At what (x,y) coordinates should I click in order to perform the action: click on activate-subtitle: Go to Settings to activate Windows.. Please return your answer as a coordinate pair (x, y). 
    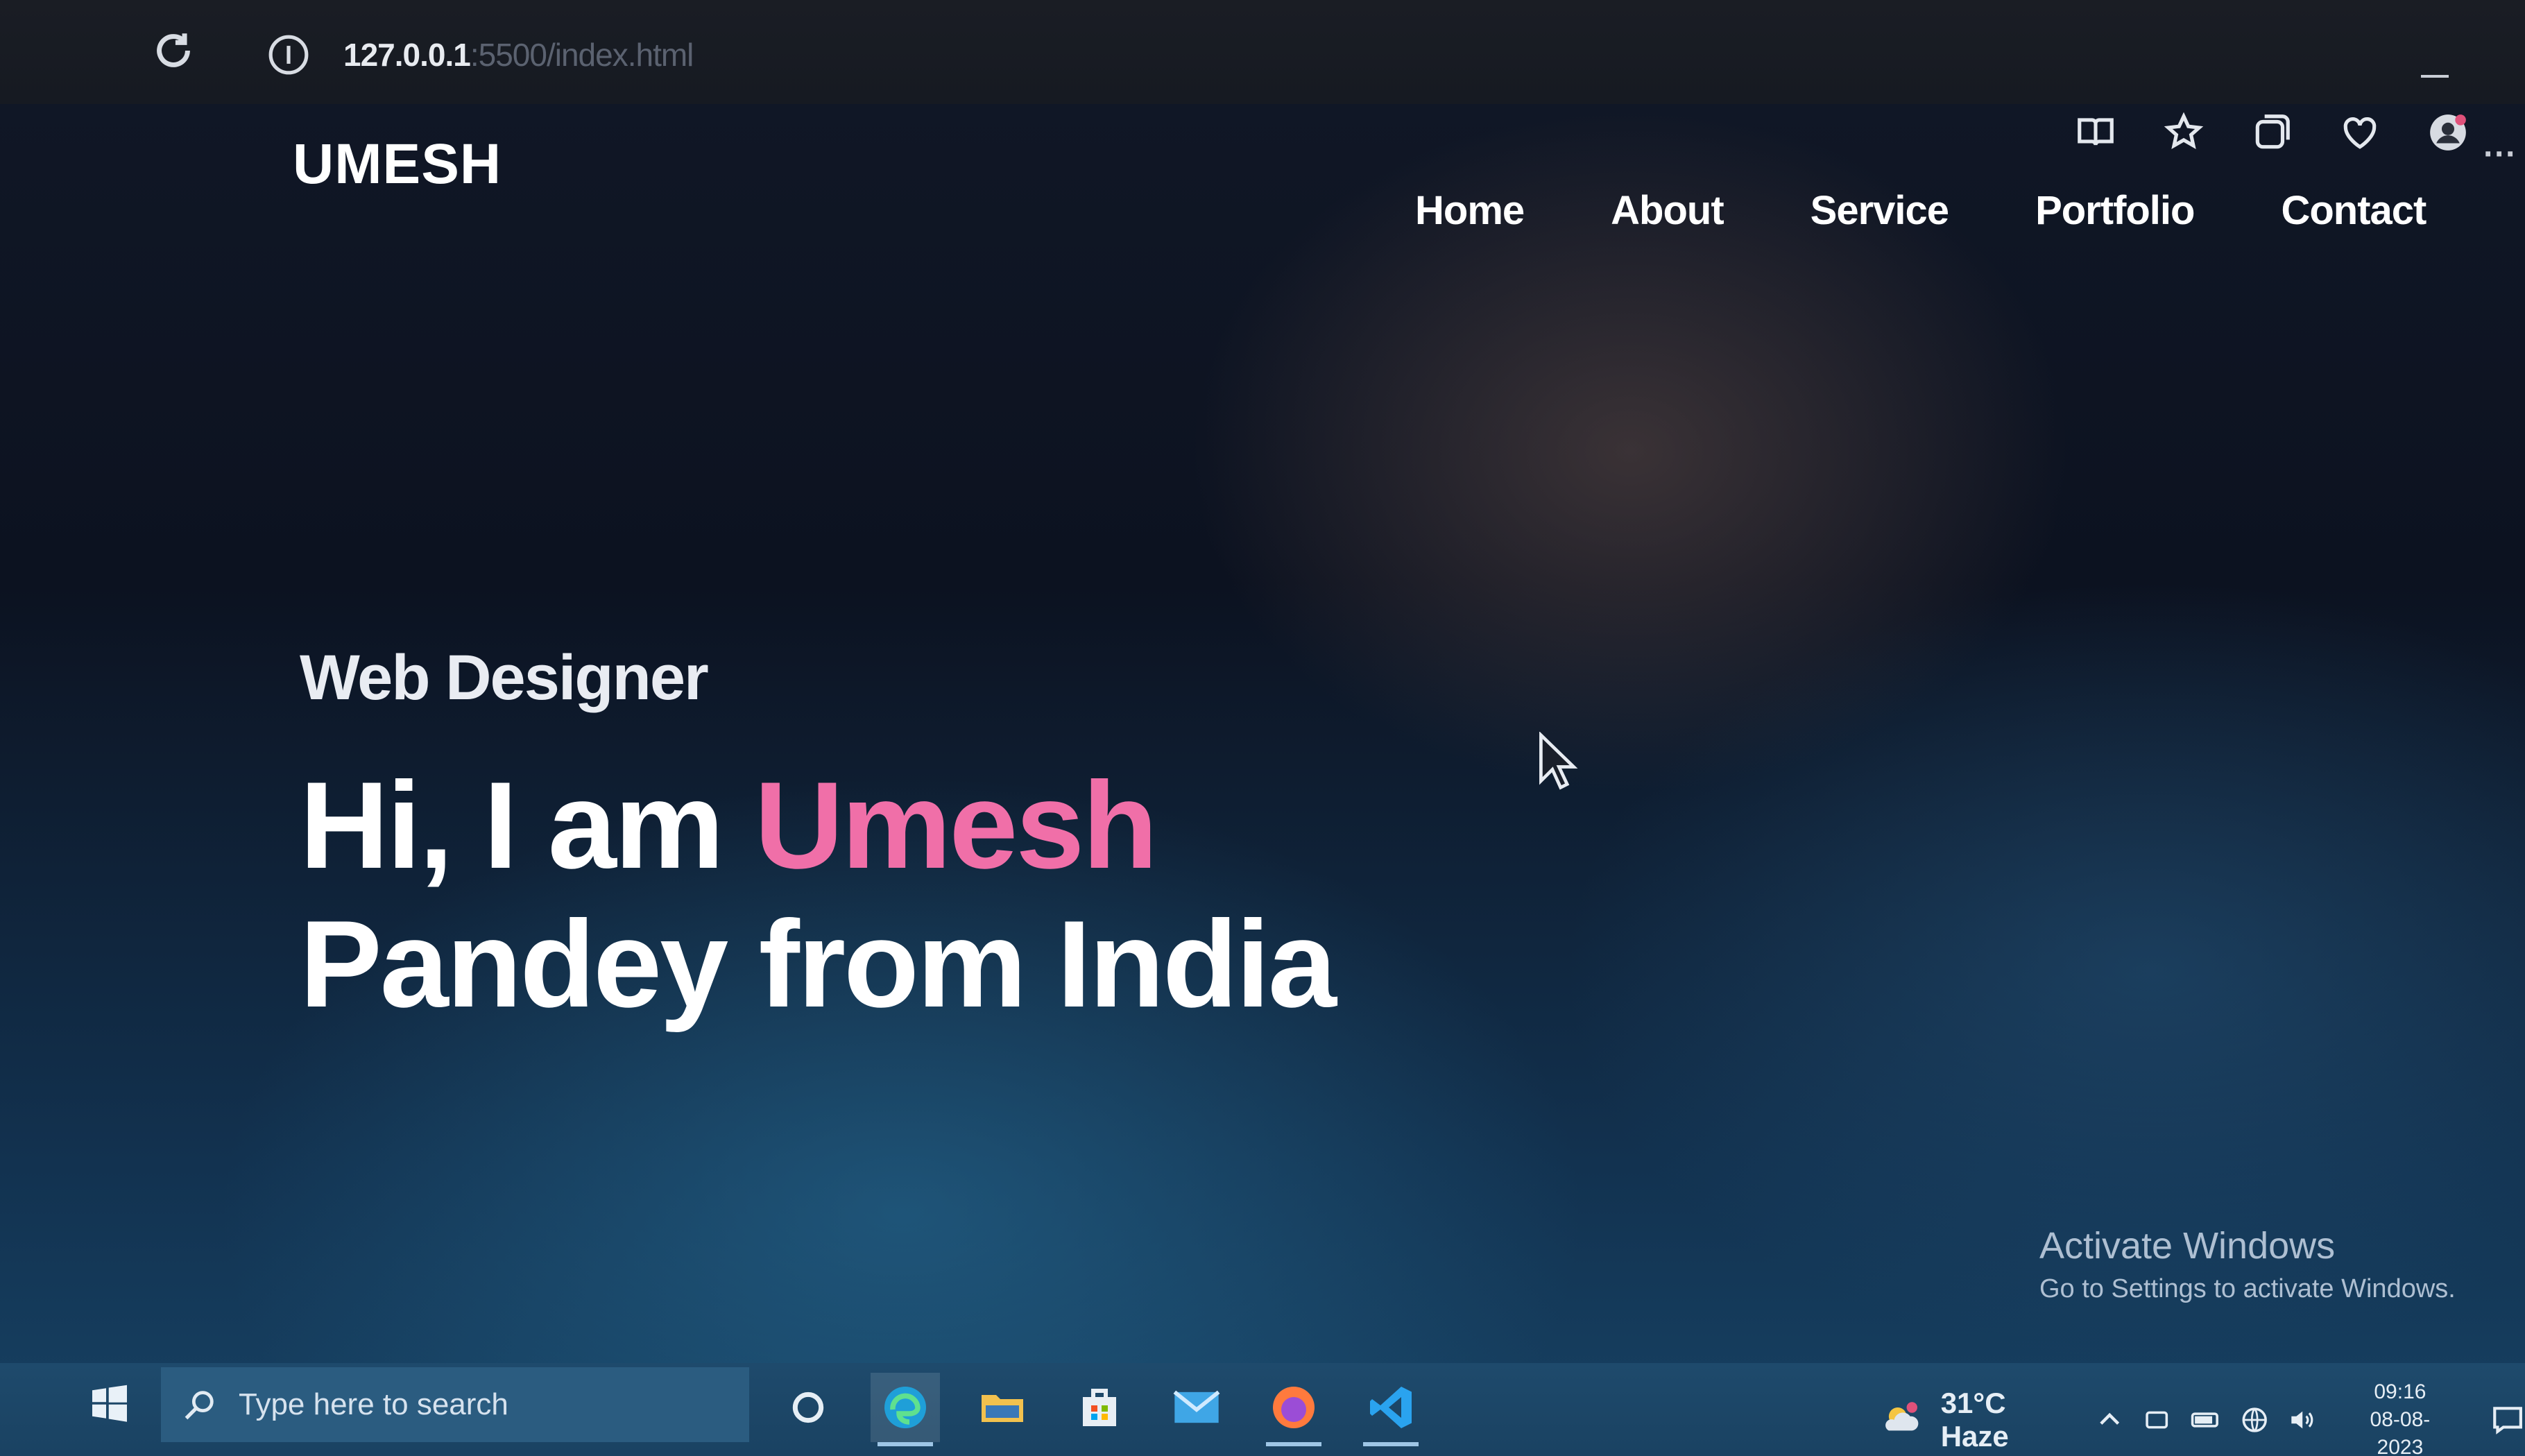
    Looking at the image, I should click on (2247, 1288).